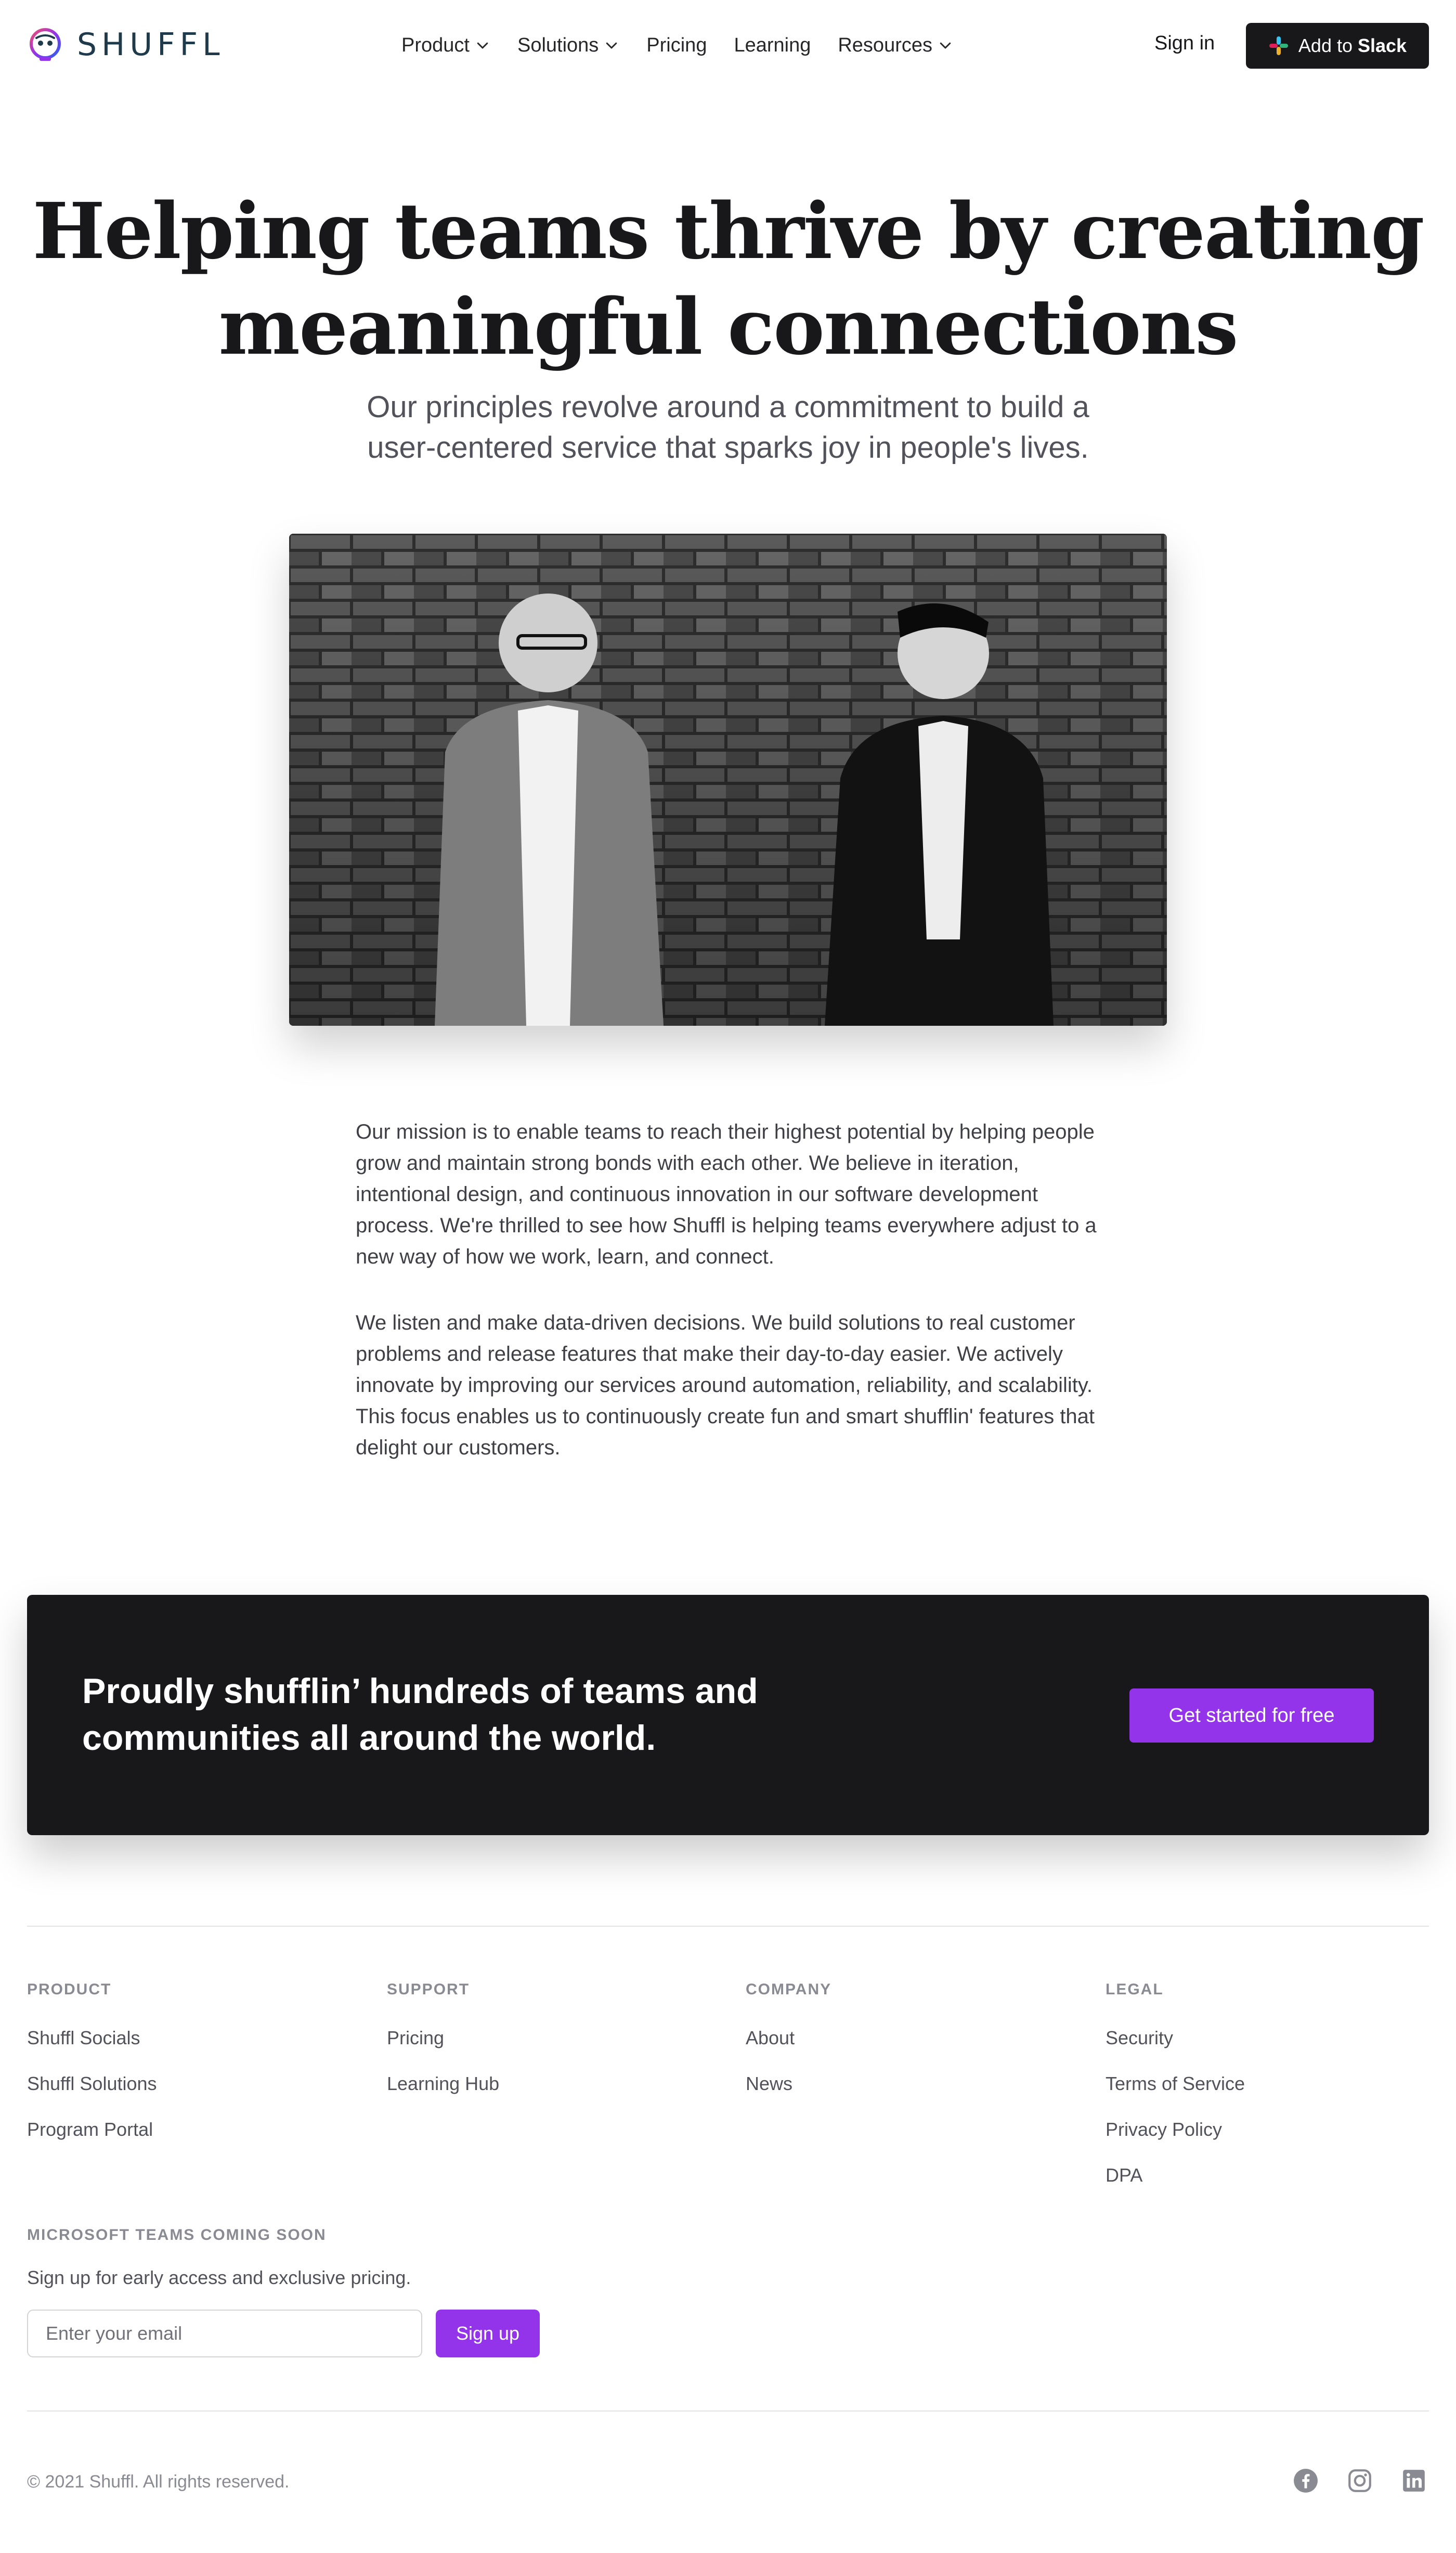  I want to click on footer-link-learning-hub: Learning Hub, so click(443, 2083).